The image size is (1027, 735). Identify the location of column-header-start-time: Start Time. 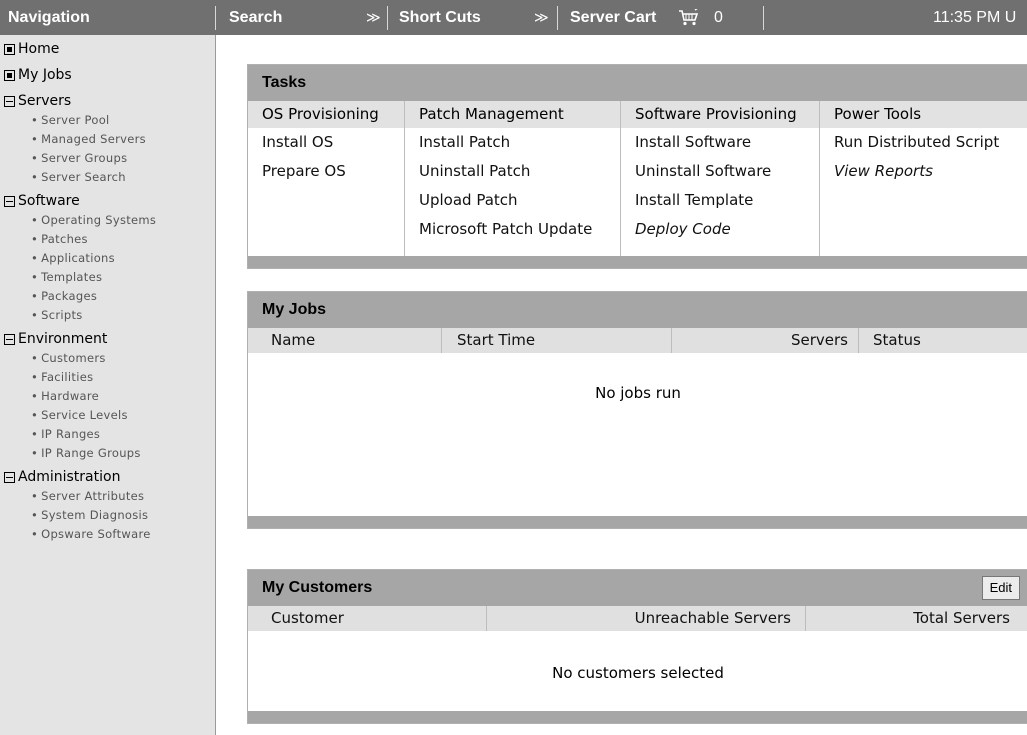
(496, 340).